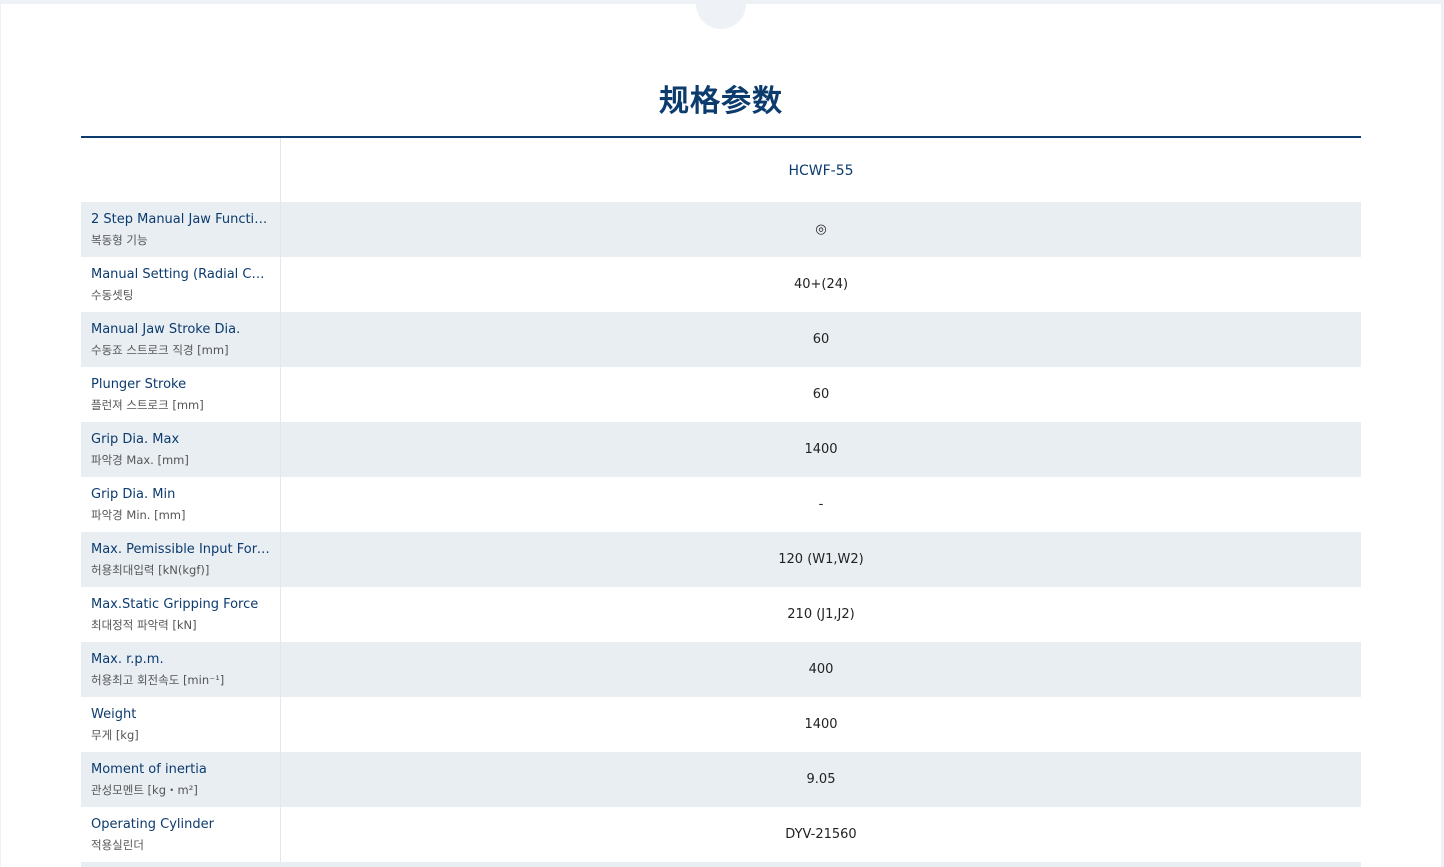 Image resolution: width=1444 pixels, height=867 pixels. I want to click on row-label-en: 2 Step Manual Jaw Function, so click(180, 219).